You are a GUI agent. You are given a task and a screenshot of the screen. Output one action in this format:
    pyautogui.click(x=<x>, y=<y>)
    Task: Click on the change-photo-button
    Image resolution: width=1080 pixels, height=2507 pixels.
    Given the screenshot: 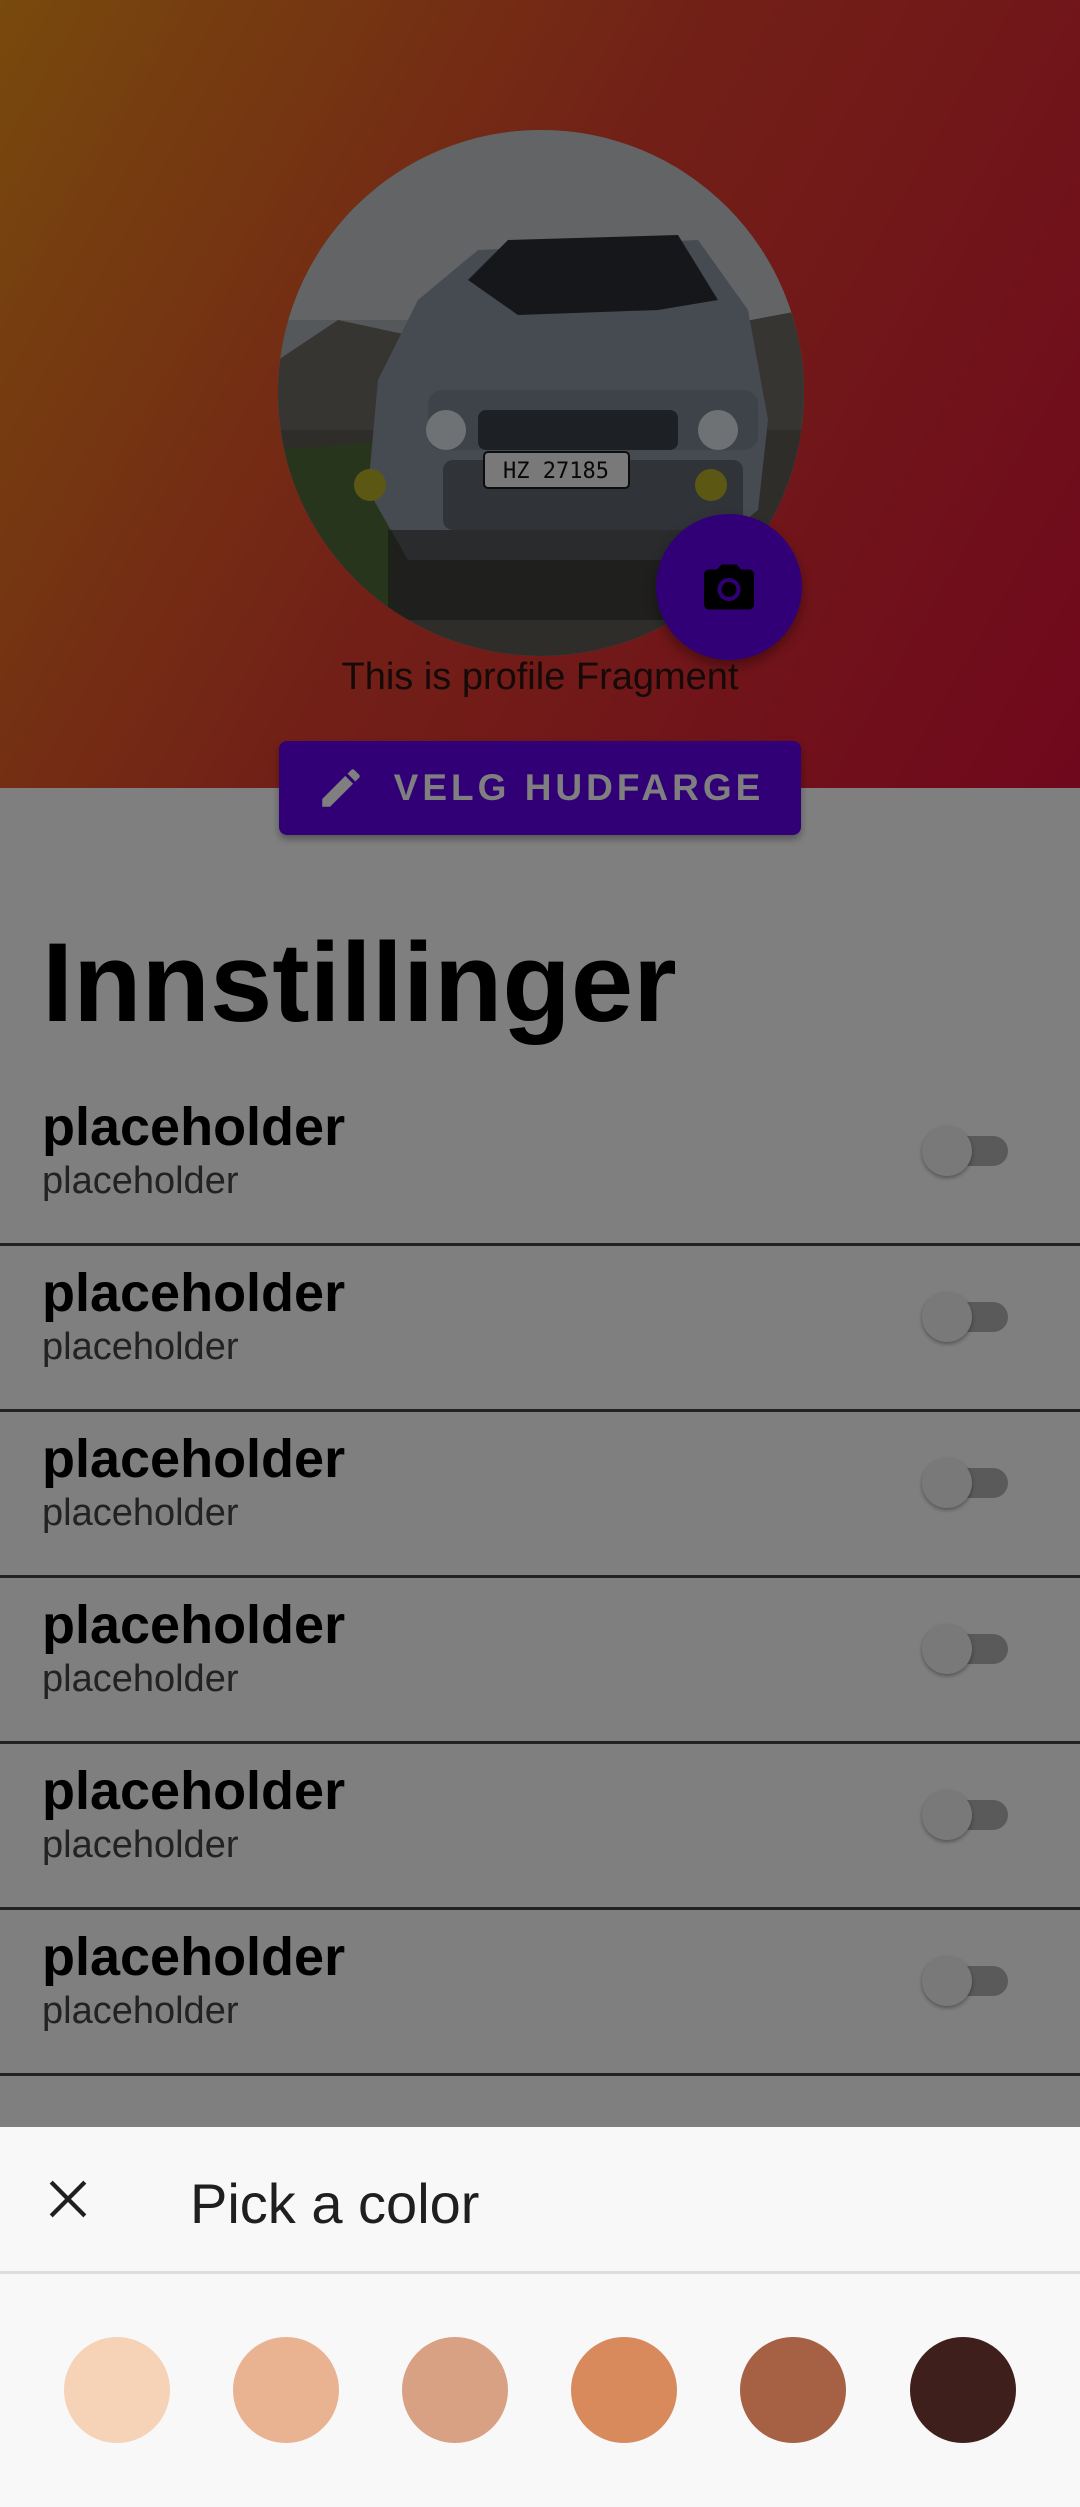 What is the action you would take?
    pyautogui.click(x=729, y=587)
    